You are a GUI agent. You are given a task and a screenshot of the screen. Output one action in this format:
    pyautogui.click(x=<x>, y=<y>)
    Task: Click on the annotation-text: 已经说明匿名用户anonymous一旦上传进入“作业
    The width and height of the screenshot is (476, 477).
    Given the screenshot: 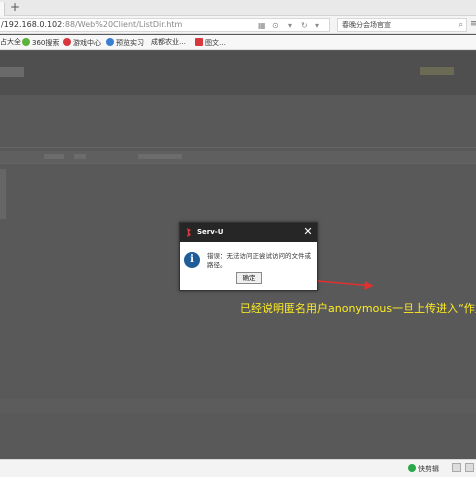 What is the action you would take?
    pyautogui.click(x=358, y=308)
    